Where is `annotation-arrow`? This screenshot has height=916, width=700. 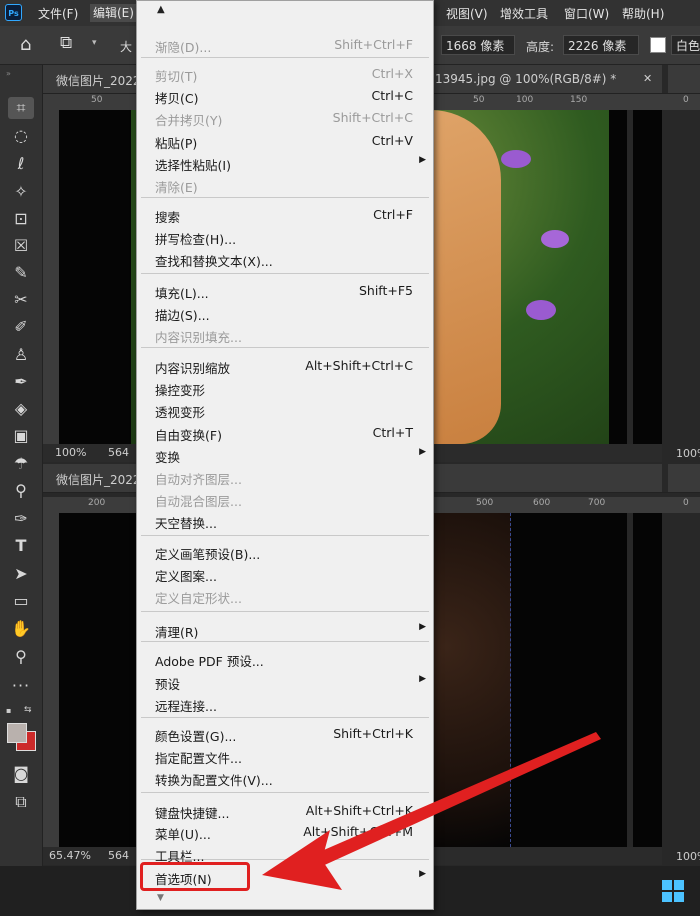
annotation-arrow is located at coordinates (431, 811).